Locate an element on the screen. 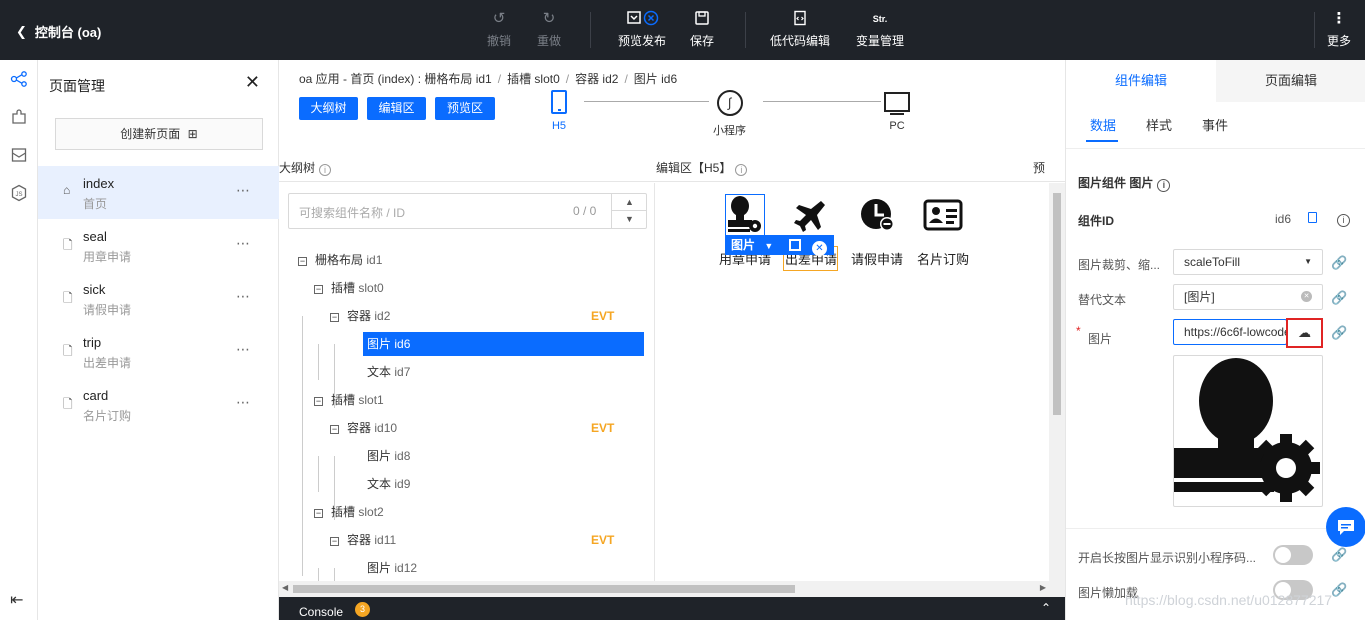 This screenshot has height=620, width=1365. svg-text: JS is located at coordinates (18, 195).